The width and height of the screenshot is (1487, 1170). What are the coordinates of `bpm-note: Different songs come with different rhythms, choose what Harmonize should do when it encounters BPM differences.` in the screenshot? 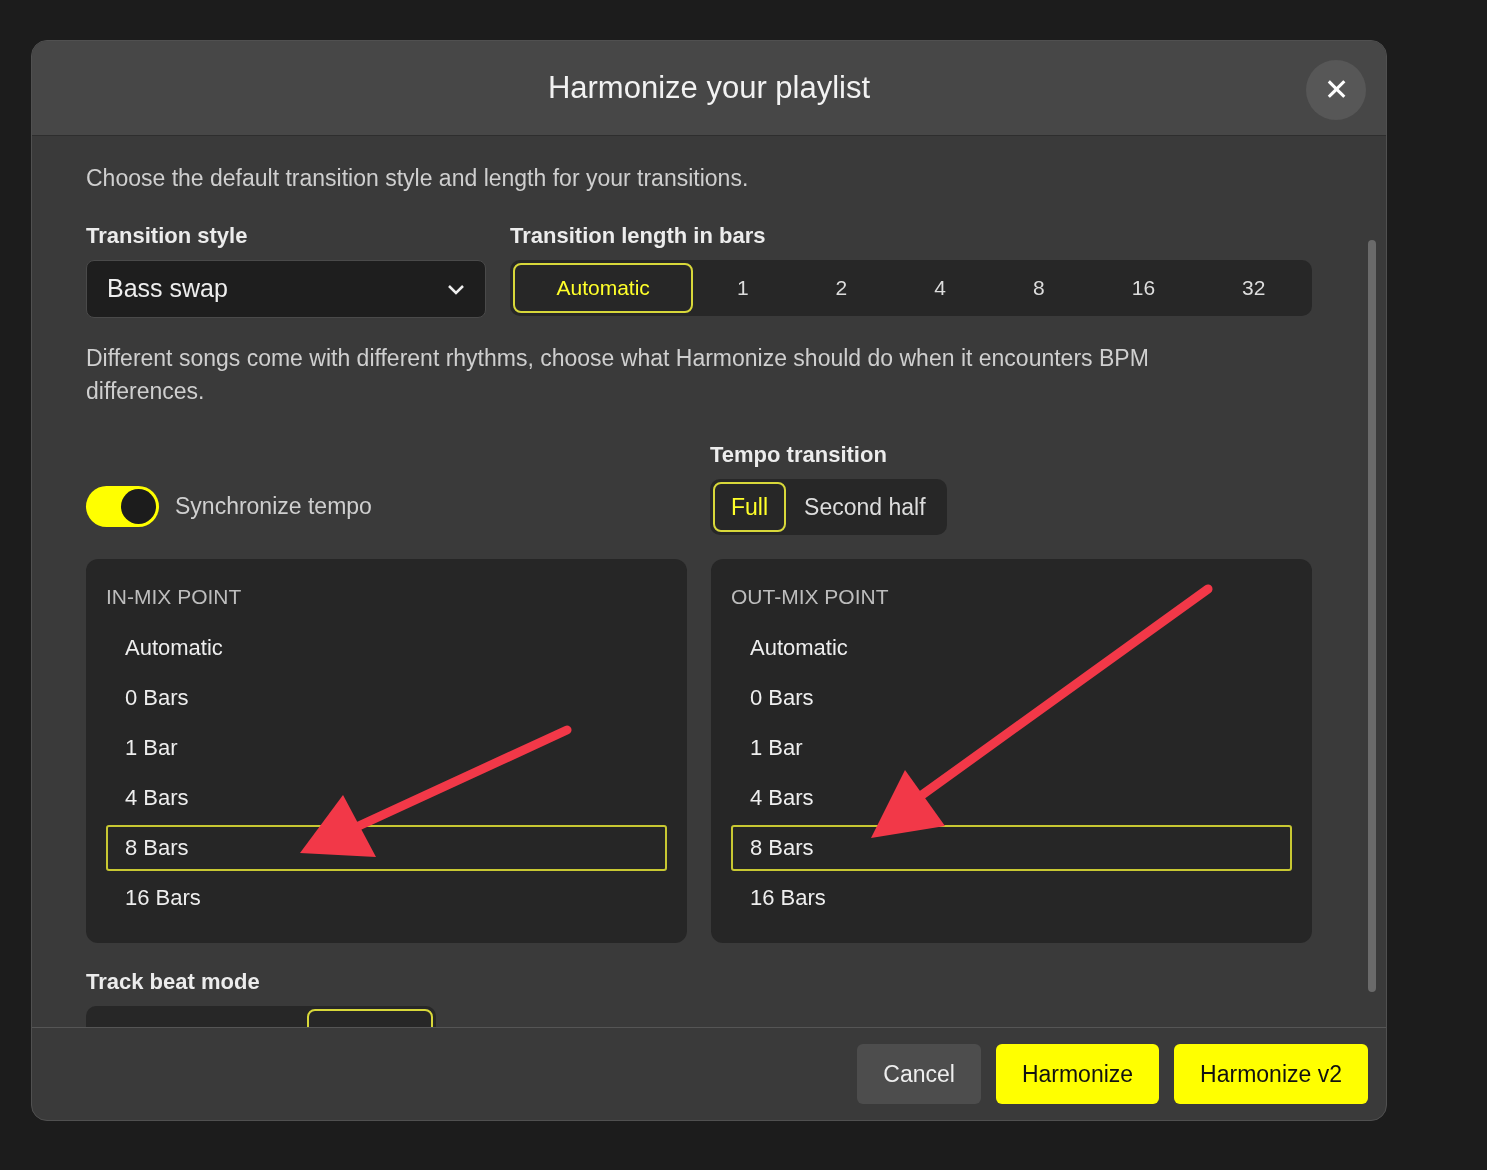 It's located at (618, 375).